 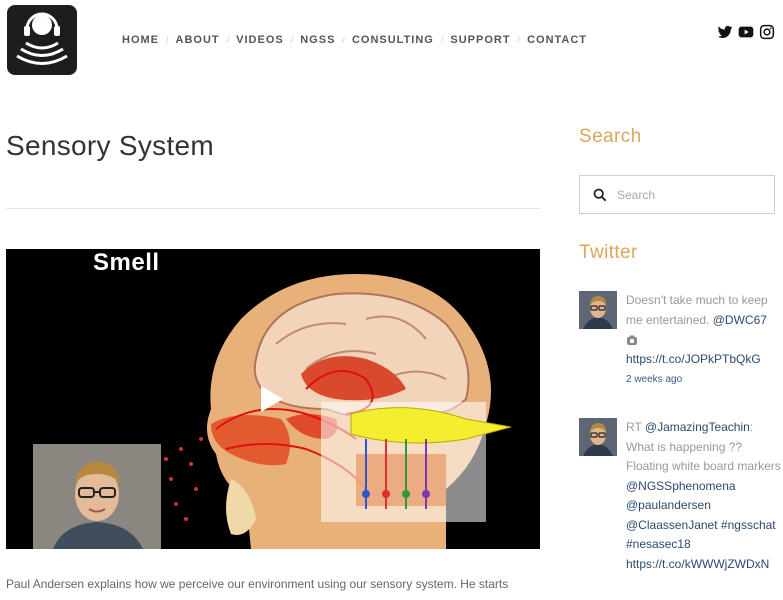 I want to click on title-divider, so click(x=273, y=208).